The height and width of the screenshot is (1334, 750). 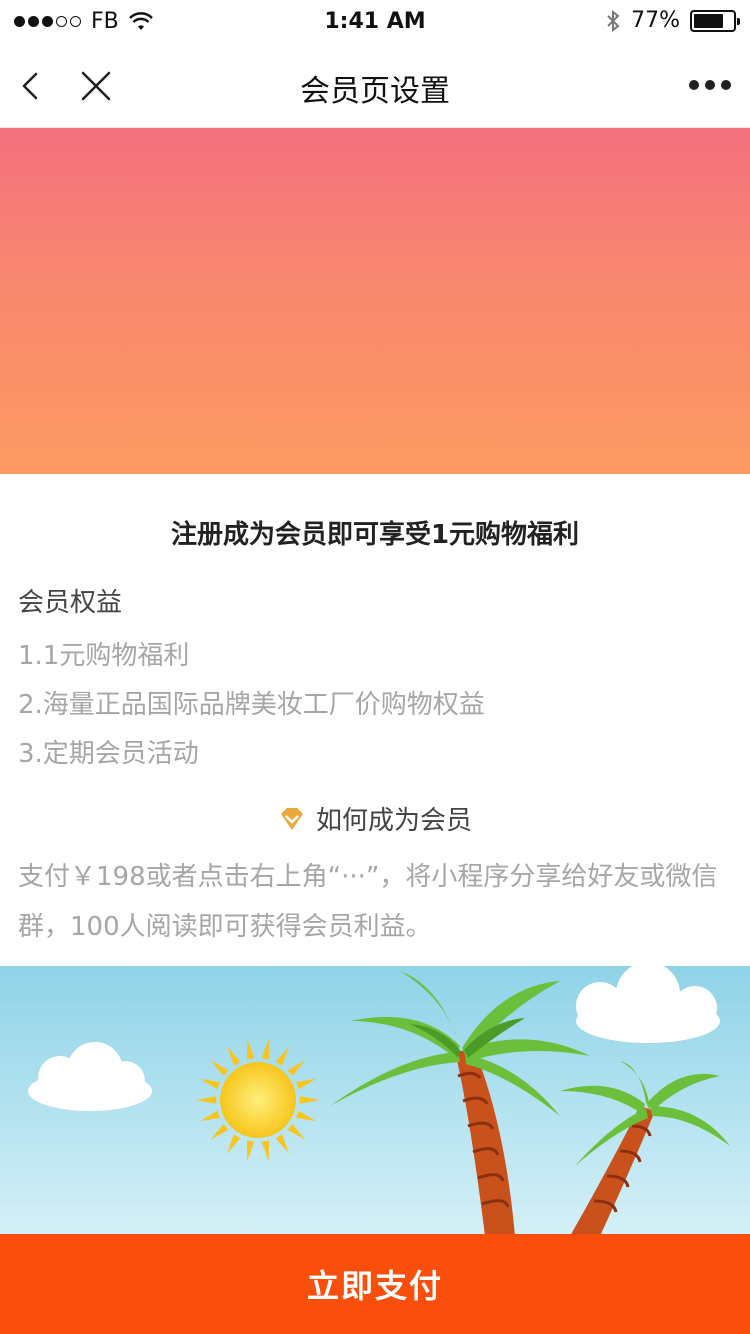 I want to click on nav-bar: 会员页设置, so click(x=375, y=86).